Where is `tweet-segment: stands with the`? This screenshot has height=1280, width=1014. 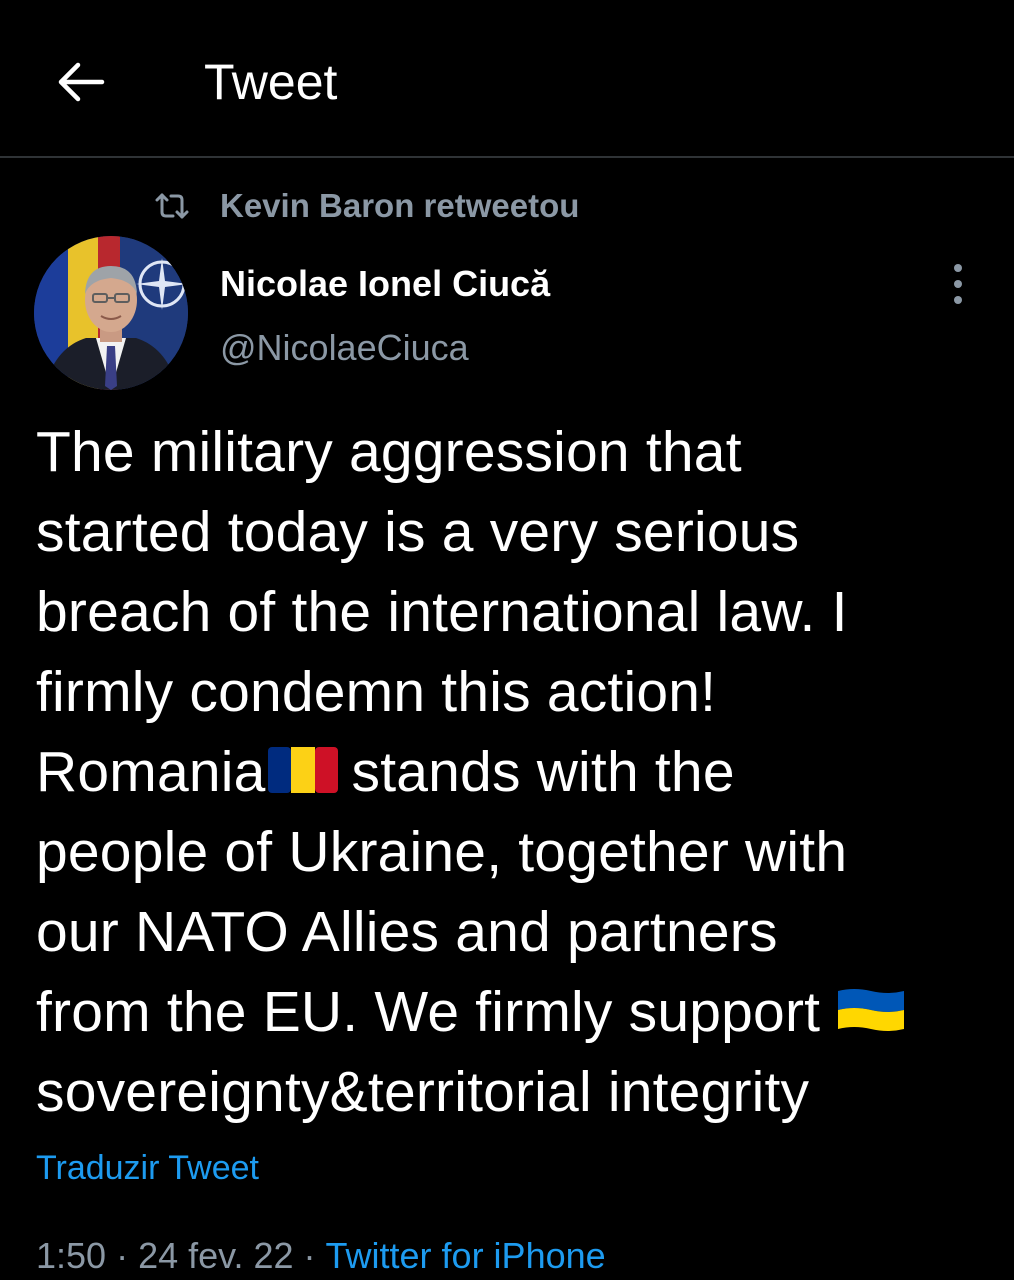
tweet-segment: stands with the is located at coordinates (543, 772).